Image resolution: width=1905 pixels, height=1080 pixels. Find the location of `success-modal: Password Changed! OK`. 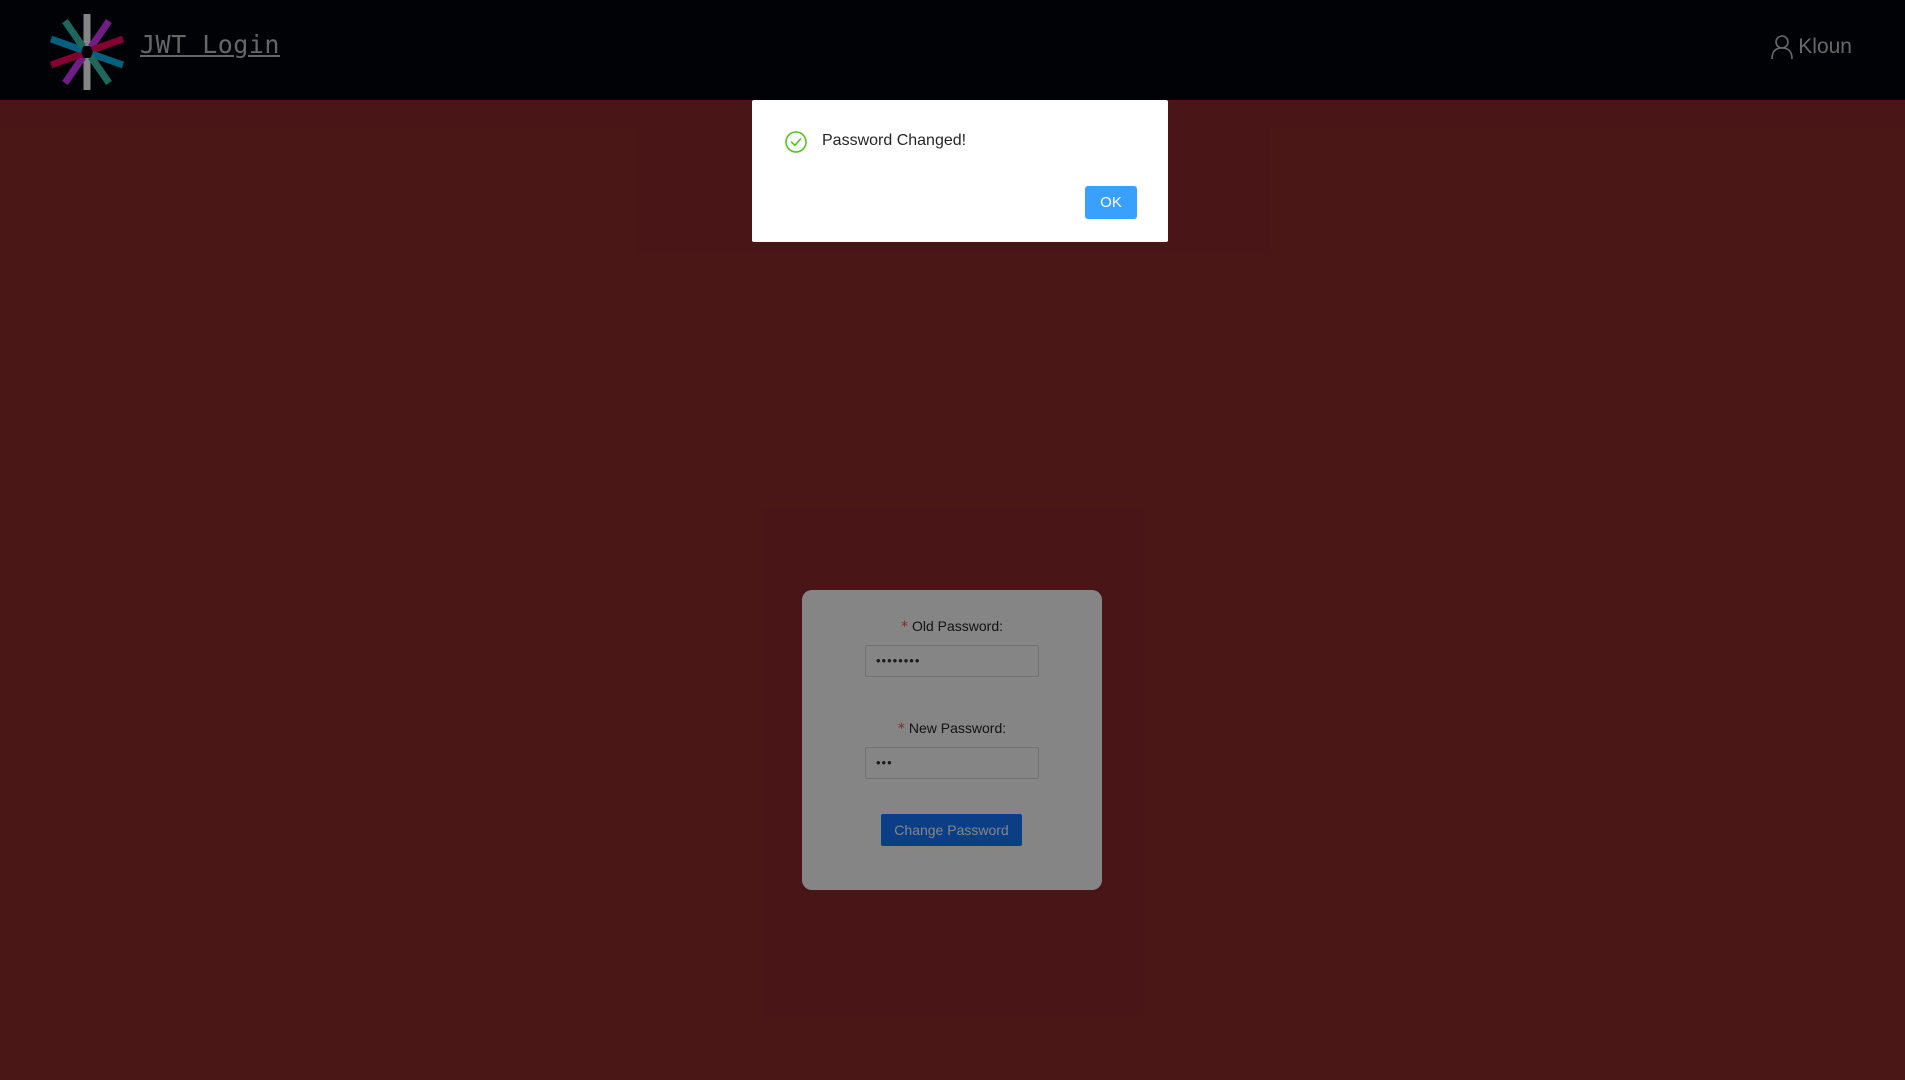

success-modal: Password Changed! OK is located at coordinates (960, 171).